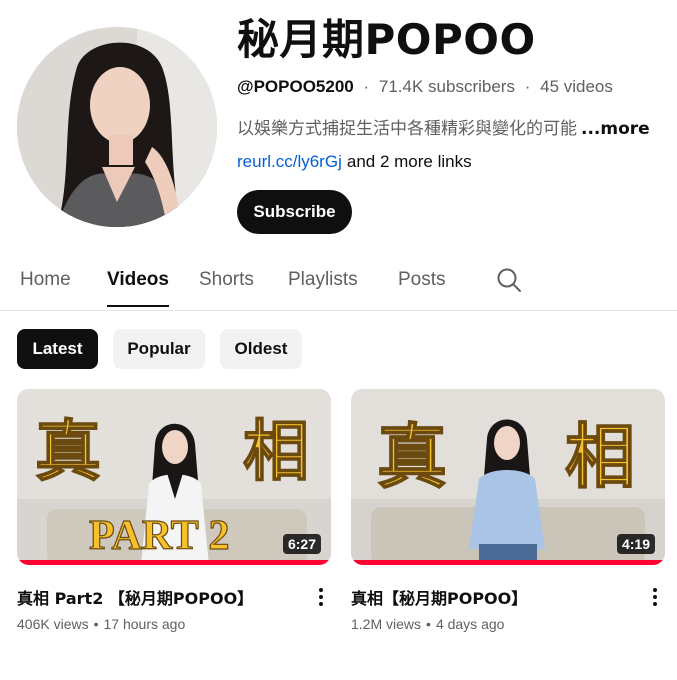 The image size is (677, 680). Describe the element at coordinates (295, 86) in the screenshot. I see `channel-handle: @POPOO5200` at that location.